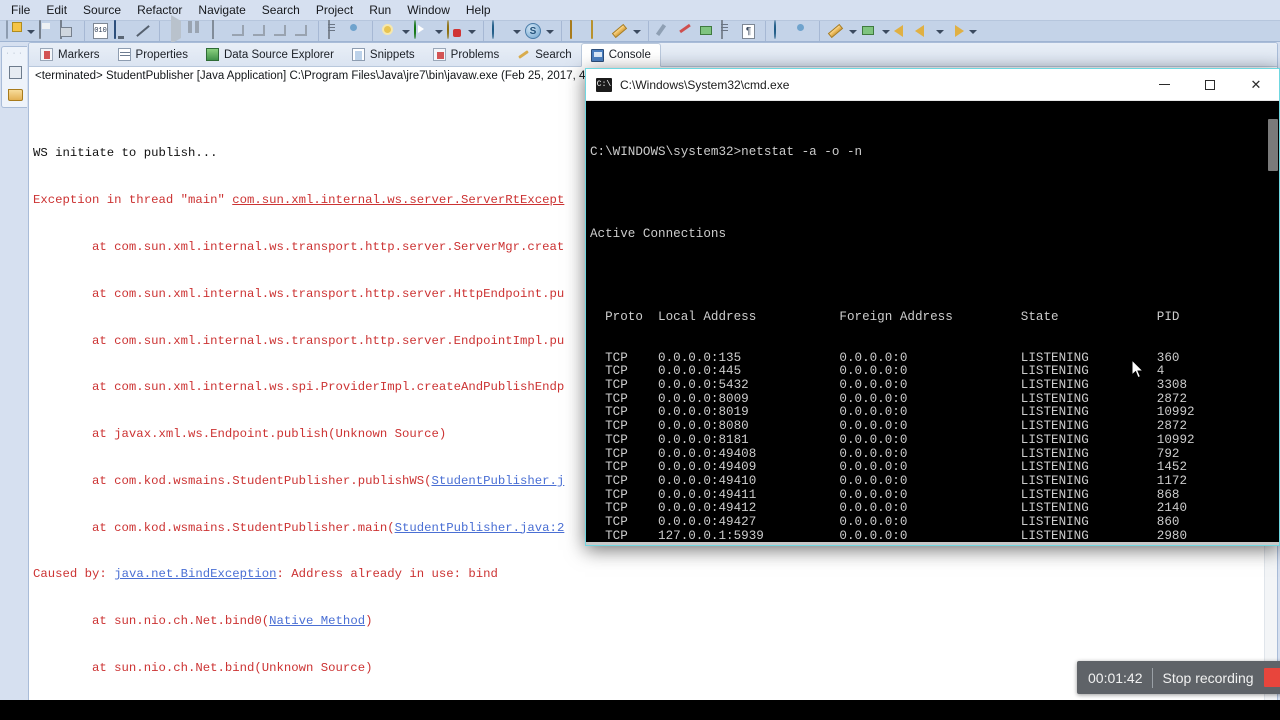 The image size is (1280, 720). What do you see at coordinates (478, 10) in the screenshot?
I see `menu-help: Help` at bounding box center [478, 10].